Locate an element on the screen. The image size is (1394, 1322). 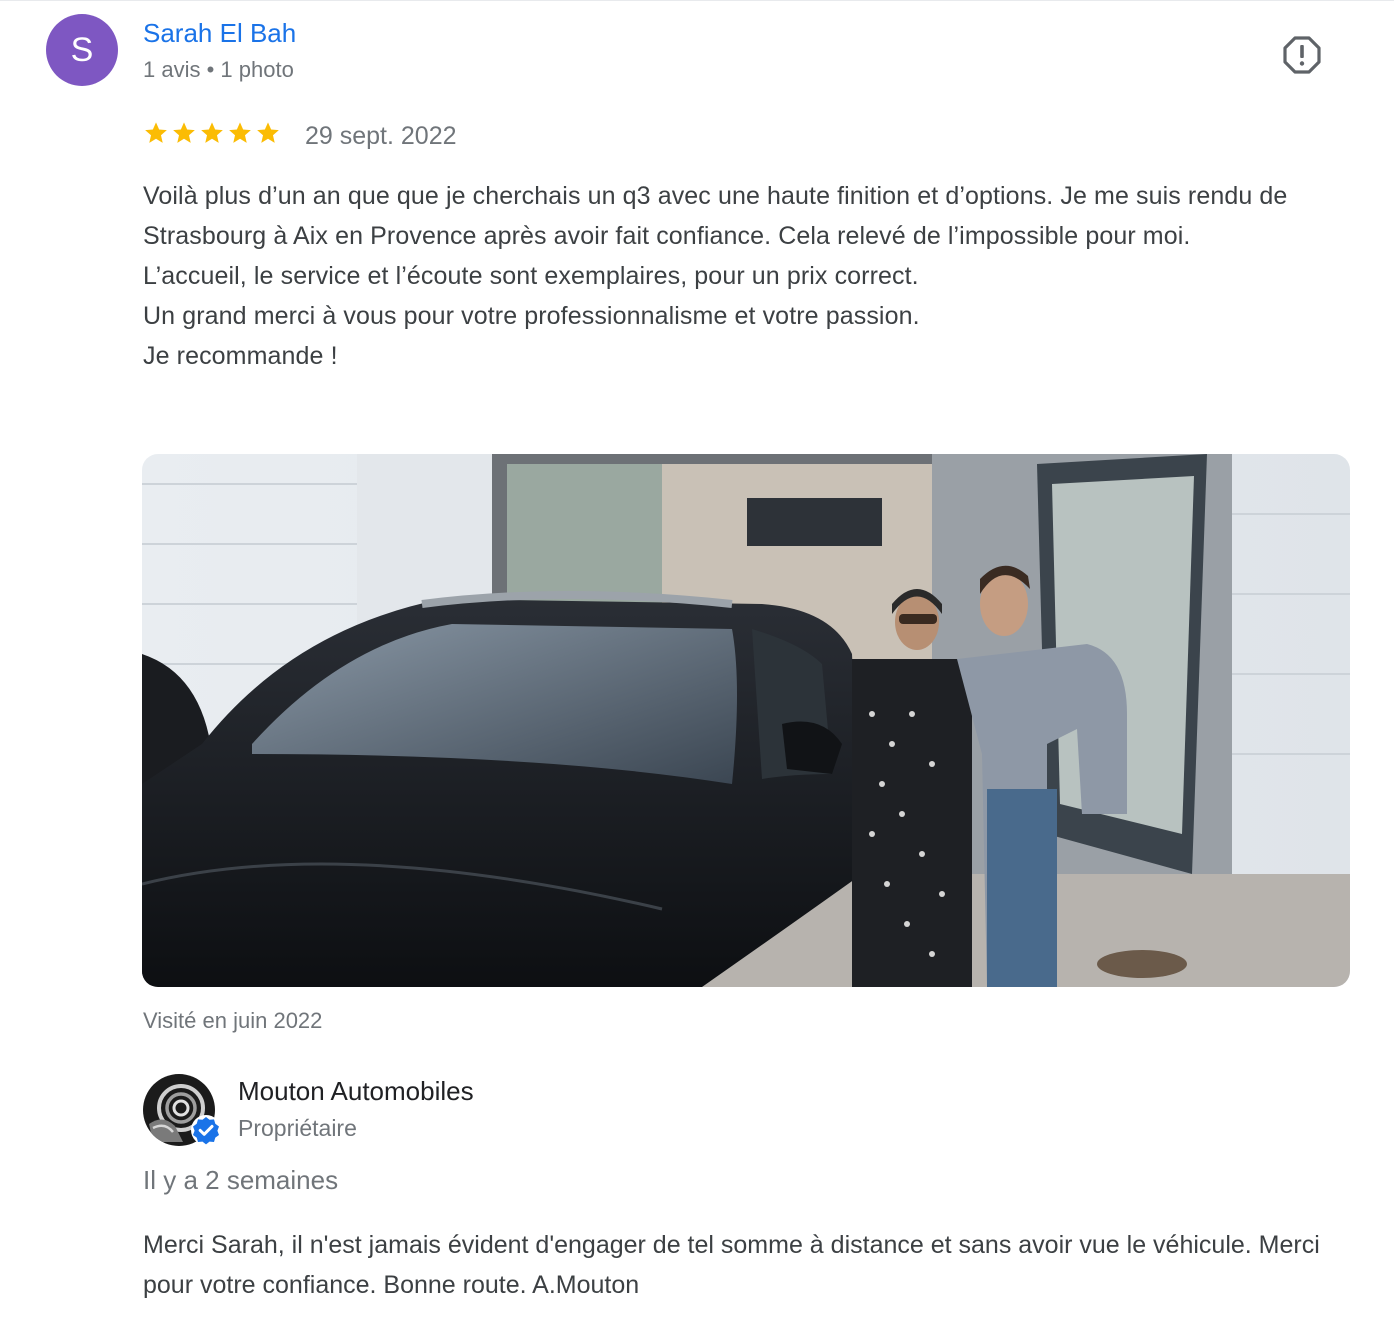
owner-name: Mouton Automobiles is located at coordinates (356, 1091).